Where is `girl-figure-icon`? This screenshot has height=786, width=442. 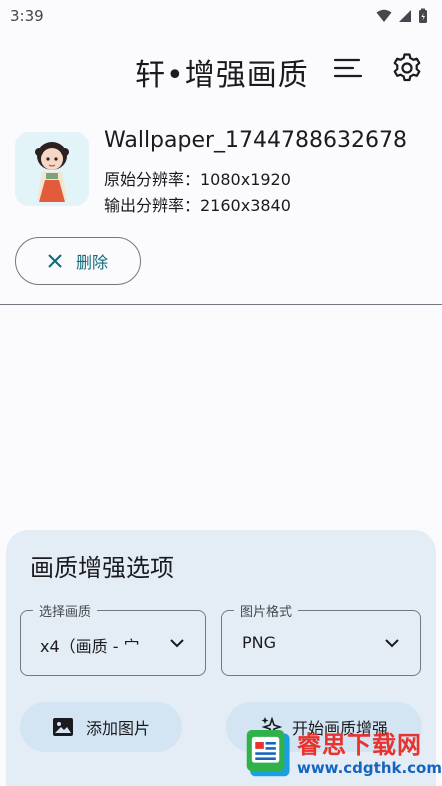 girl-figure-icon is located at coordinates (52, 169).